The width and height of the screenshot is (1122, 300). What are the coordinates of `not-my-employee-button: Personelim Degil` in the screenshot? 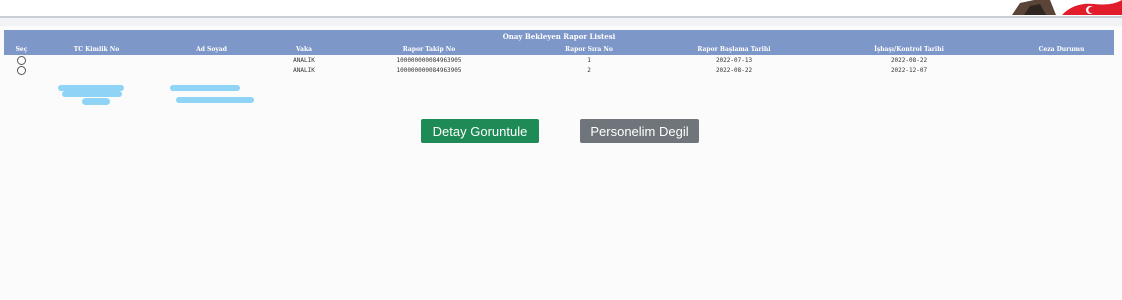 It's located at (639, 131).